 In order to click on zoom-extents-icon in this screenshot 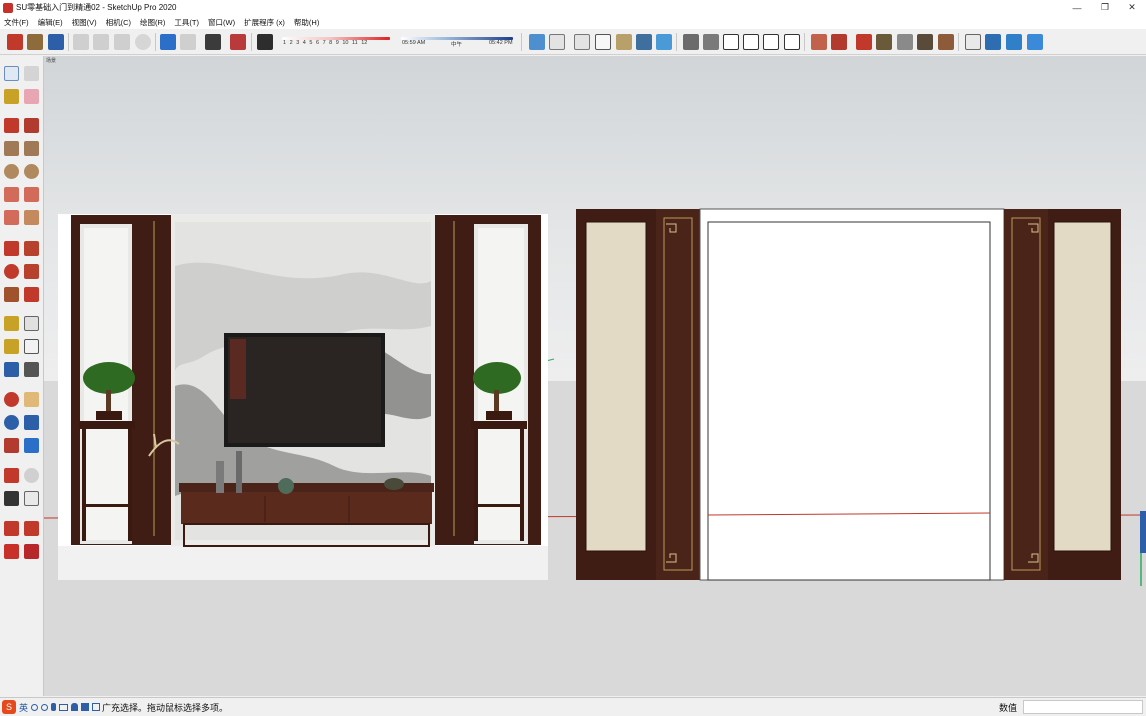, I will do `click(11, 445)`.